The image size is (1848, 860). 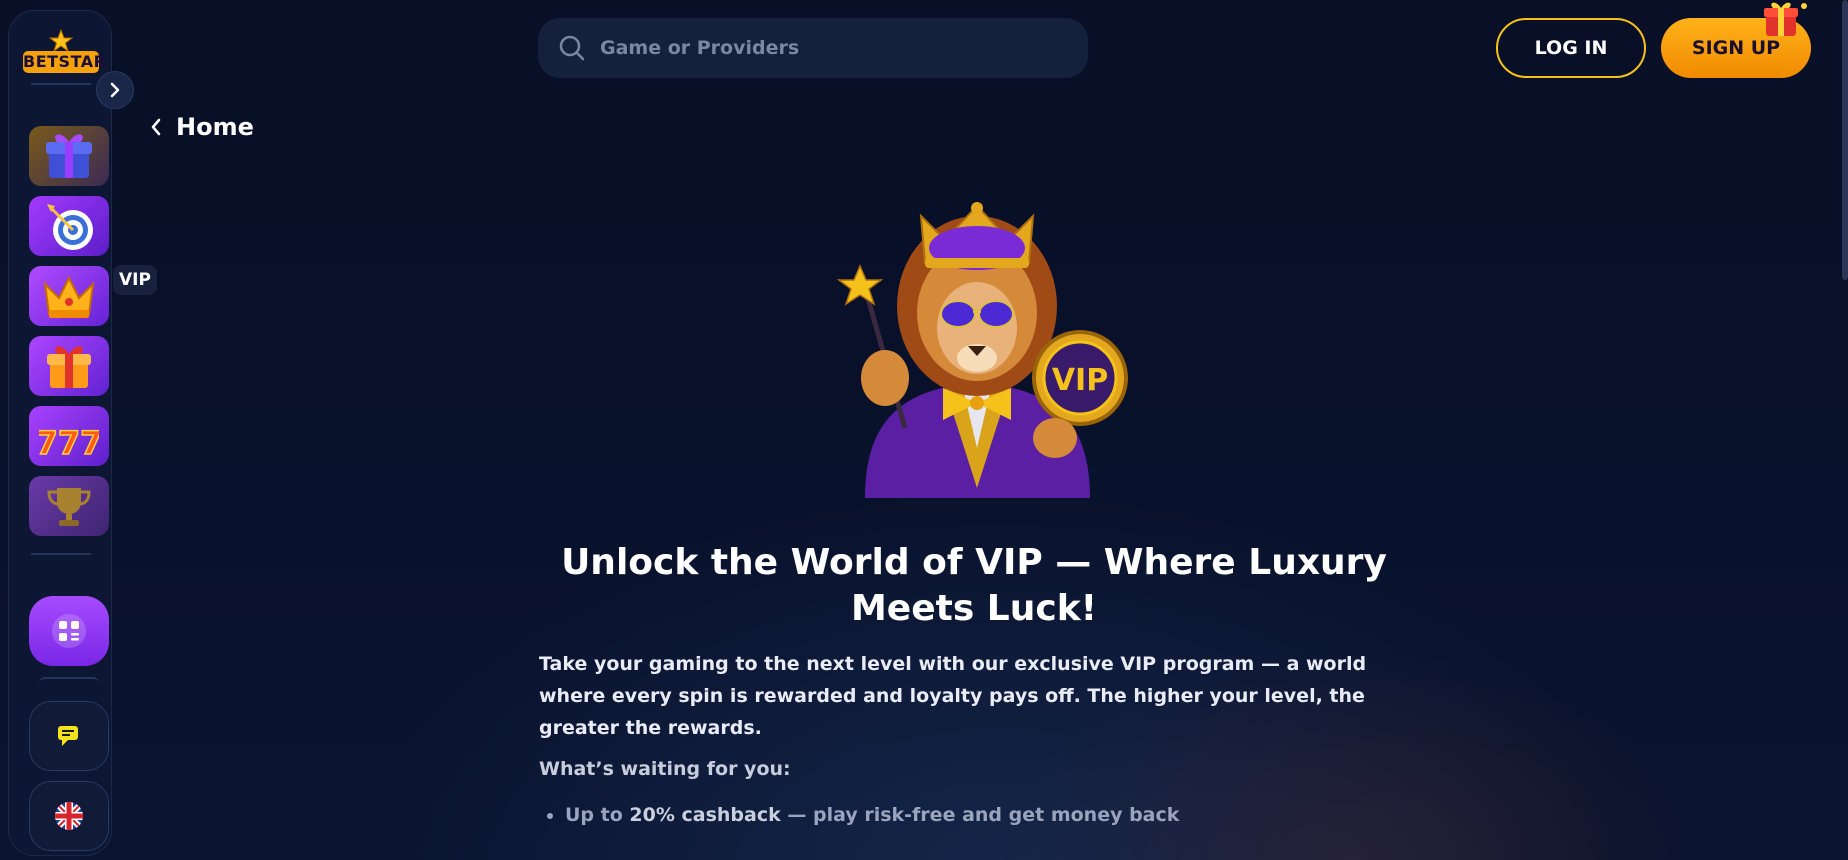 What do you see at coordinates (980, 815) in the screenshot?
I see `benefit-suffix: — play risk-free and get money back` at bounding box center [980, 815].